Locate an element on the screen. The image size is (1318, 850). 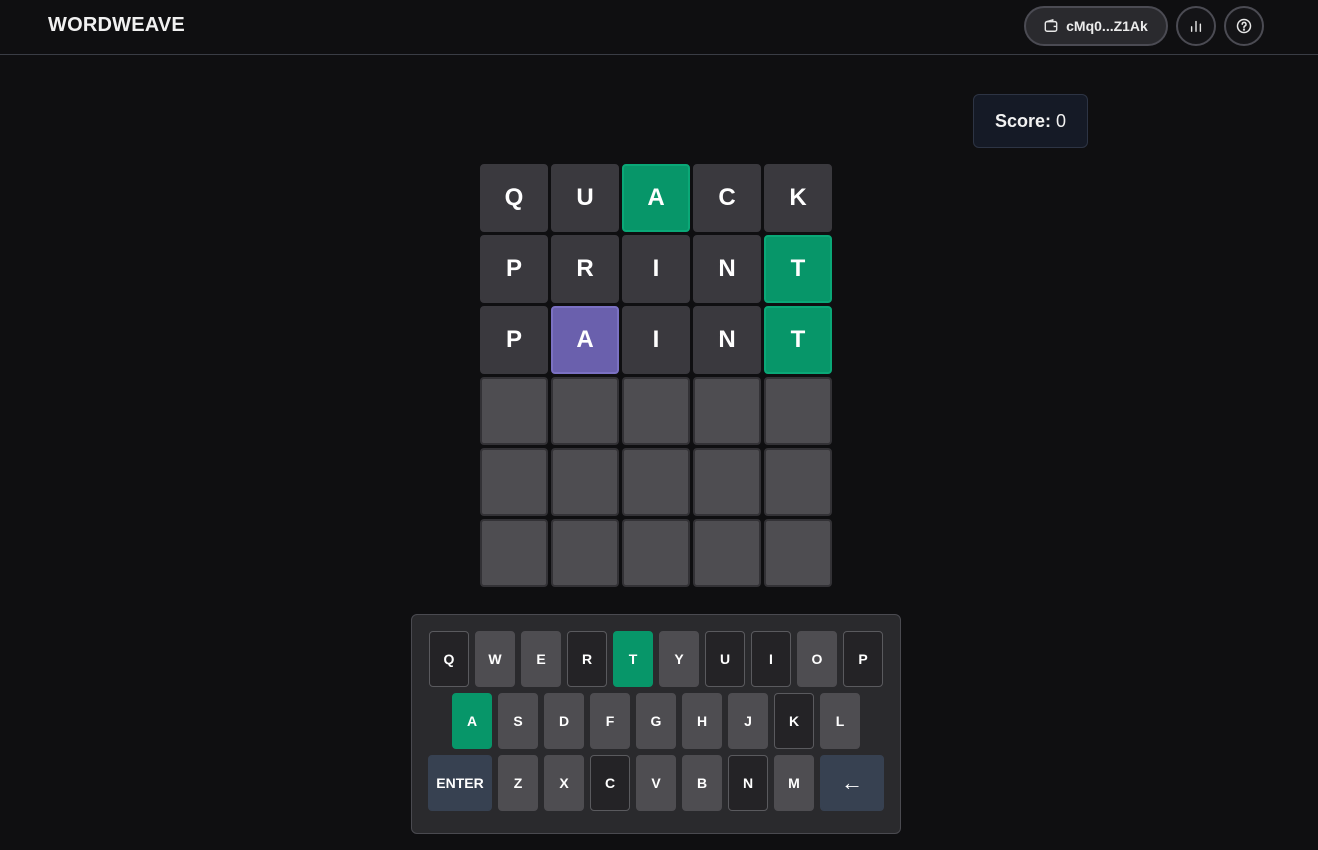
key-a: A is located at coordinates (472, 721).